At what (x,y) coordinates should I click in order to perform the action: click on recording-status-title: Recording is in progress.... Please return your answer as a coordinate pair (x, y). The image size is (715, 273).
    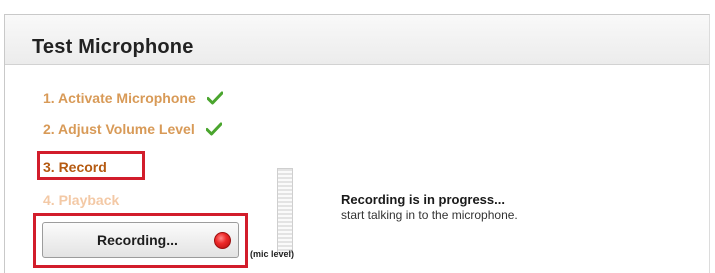
    Looking at the image, I should click on (423, 199).